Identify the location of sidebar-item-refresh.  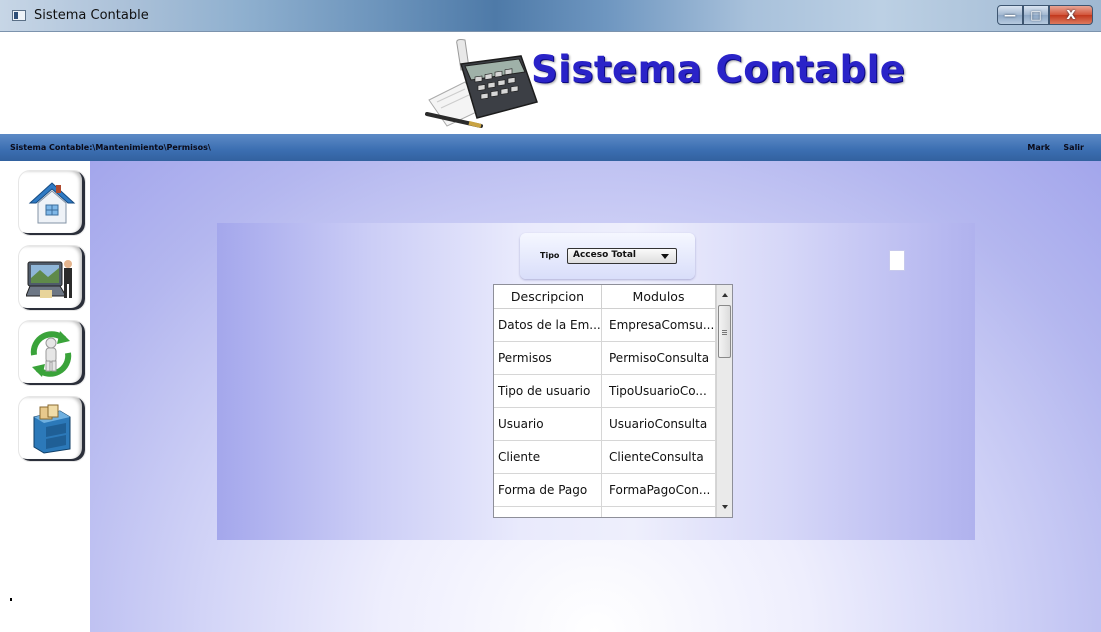
(52, 353).